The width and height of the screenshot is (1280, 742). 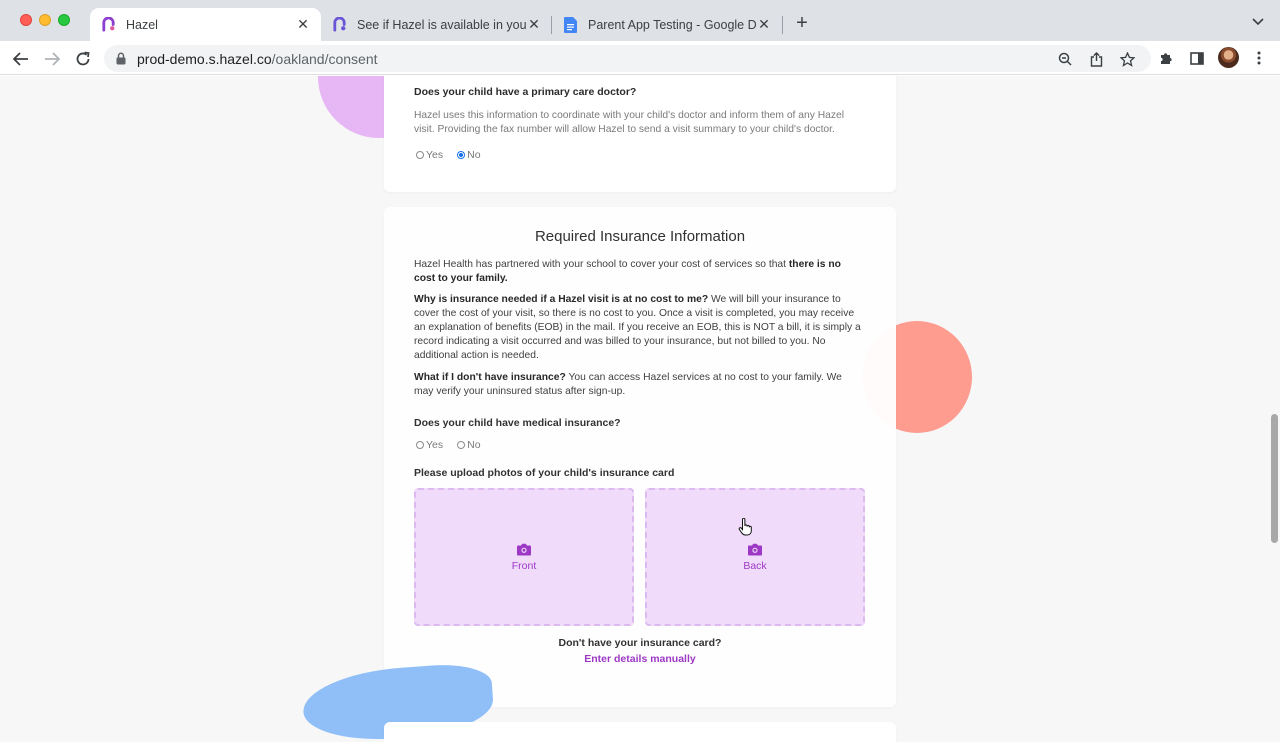 I want to click on share-icon, so click(x=1096, y=59).